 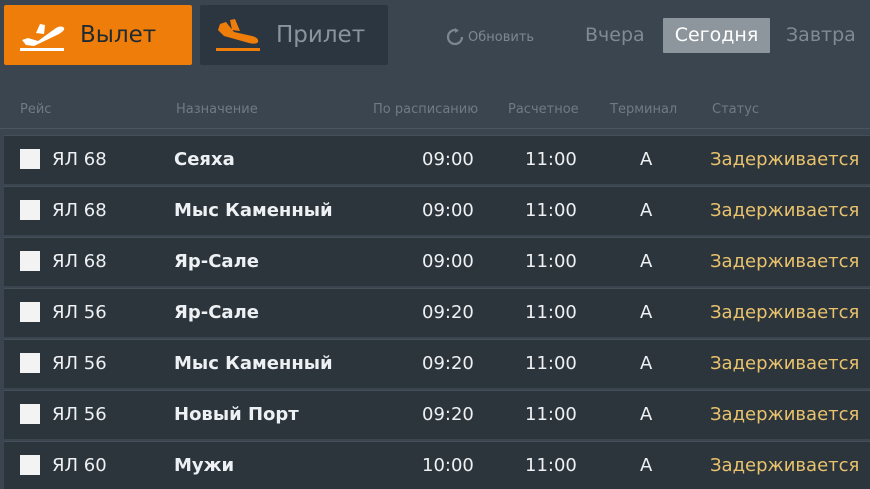 I want to click on refresh-label: Обновить, so click(x=501, y=37).